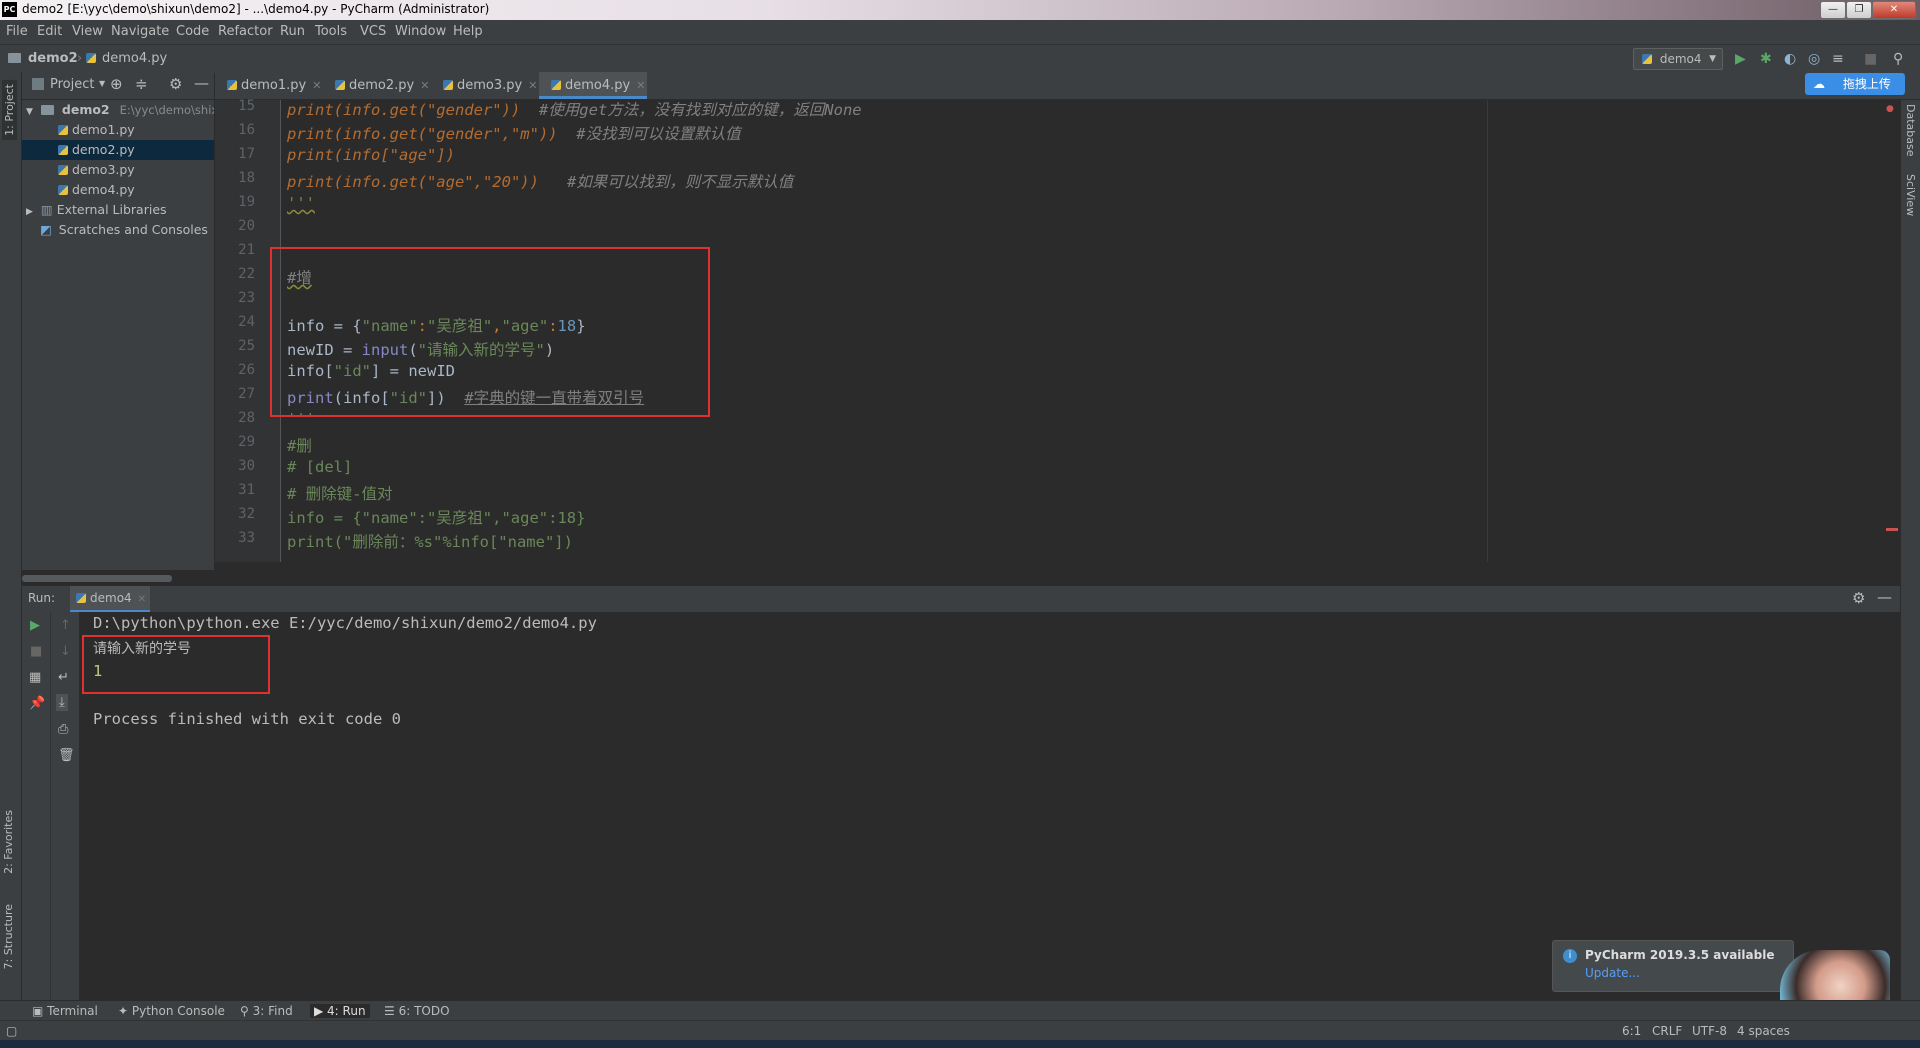 The image size is (1920, 1048). What do you see at coordinates (340, 1011) in the screenshot?
I see `tab-run: ▶ 4: Run` at bounding box center [340, 1011].